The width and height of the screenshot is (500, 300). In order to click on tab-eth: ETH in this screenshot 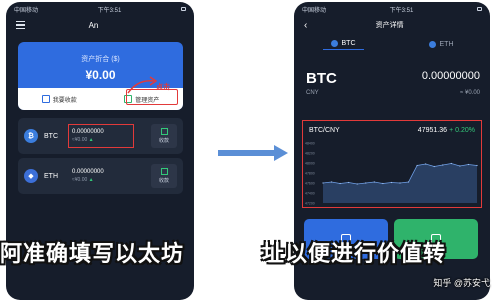, I will do `click(441, 44)`.